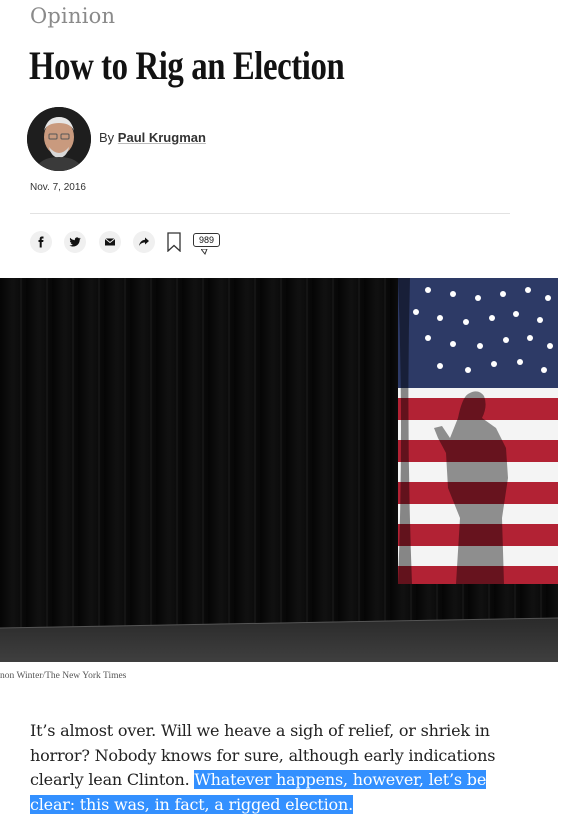 The height and width of the screenshot is (824, 568). Describe the element at coordinates (204, 252) in the screenshot. I see `comment-icon` at that location.